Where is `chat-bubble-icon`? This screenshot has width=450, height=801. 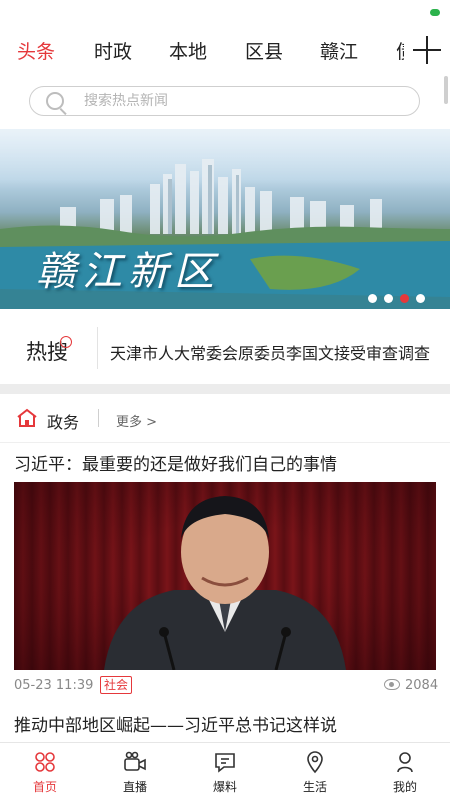 chat-bubble-icon is located at coordinates (225, 763).